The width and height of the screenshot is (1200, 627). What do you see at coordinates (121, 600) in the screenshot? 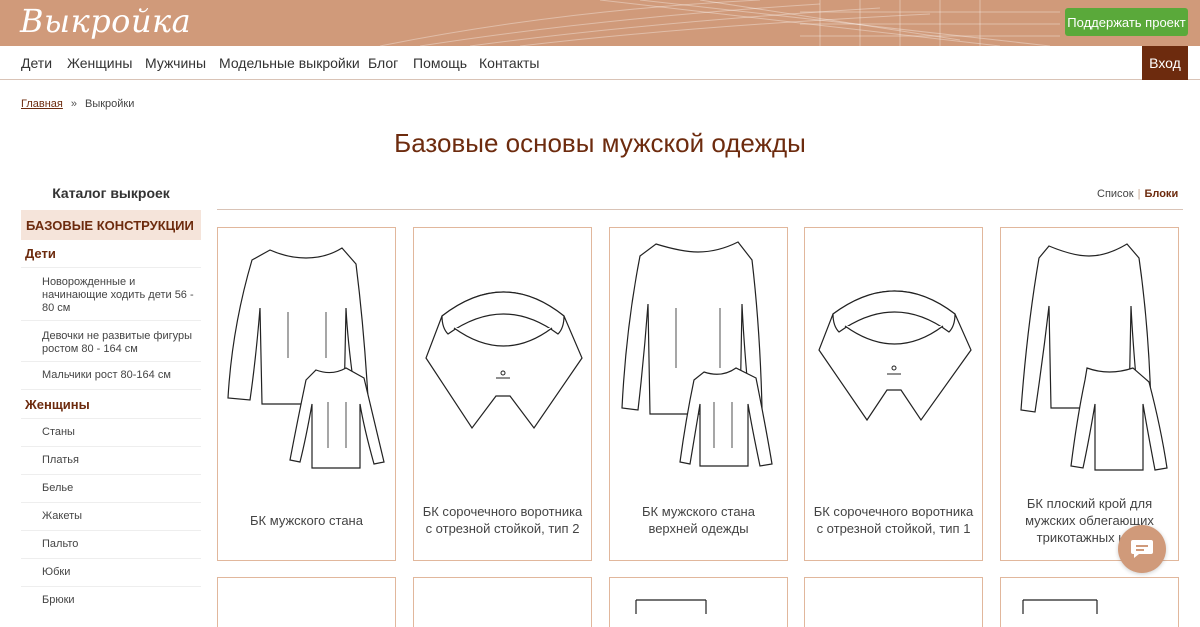
I see `sidebar-item-trousers: Брюки` at bounding box center [121, 600].